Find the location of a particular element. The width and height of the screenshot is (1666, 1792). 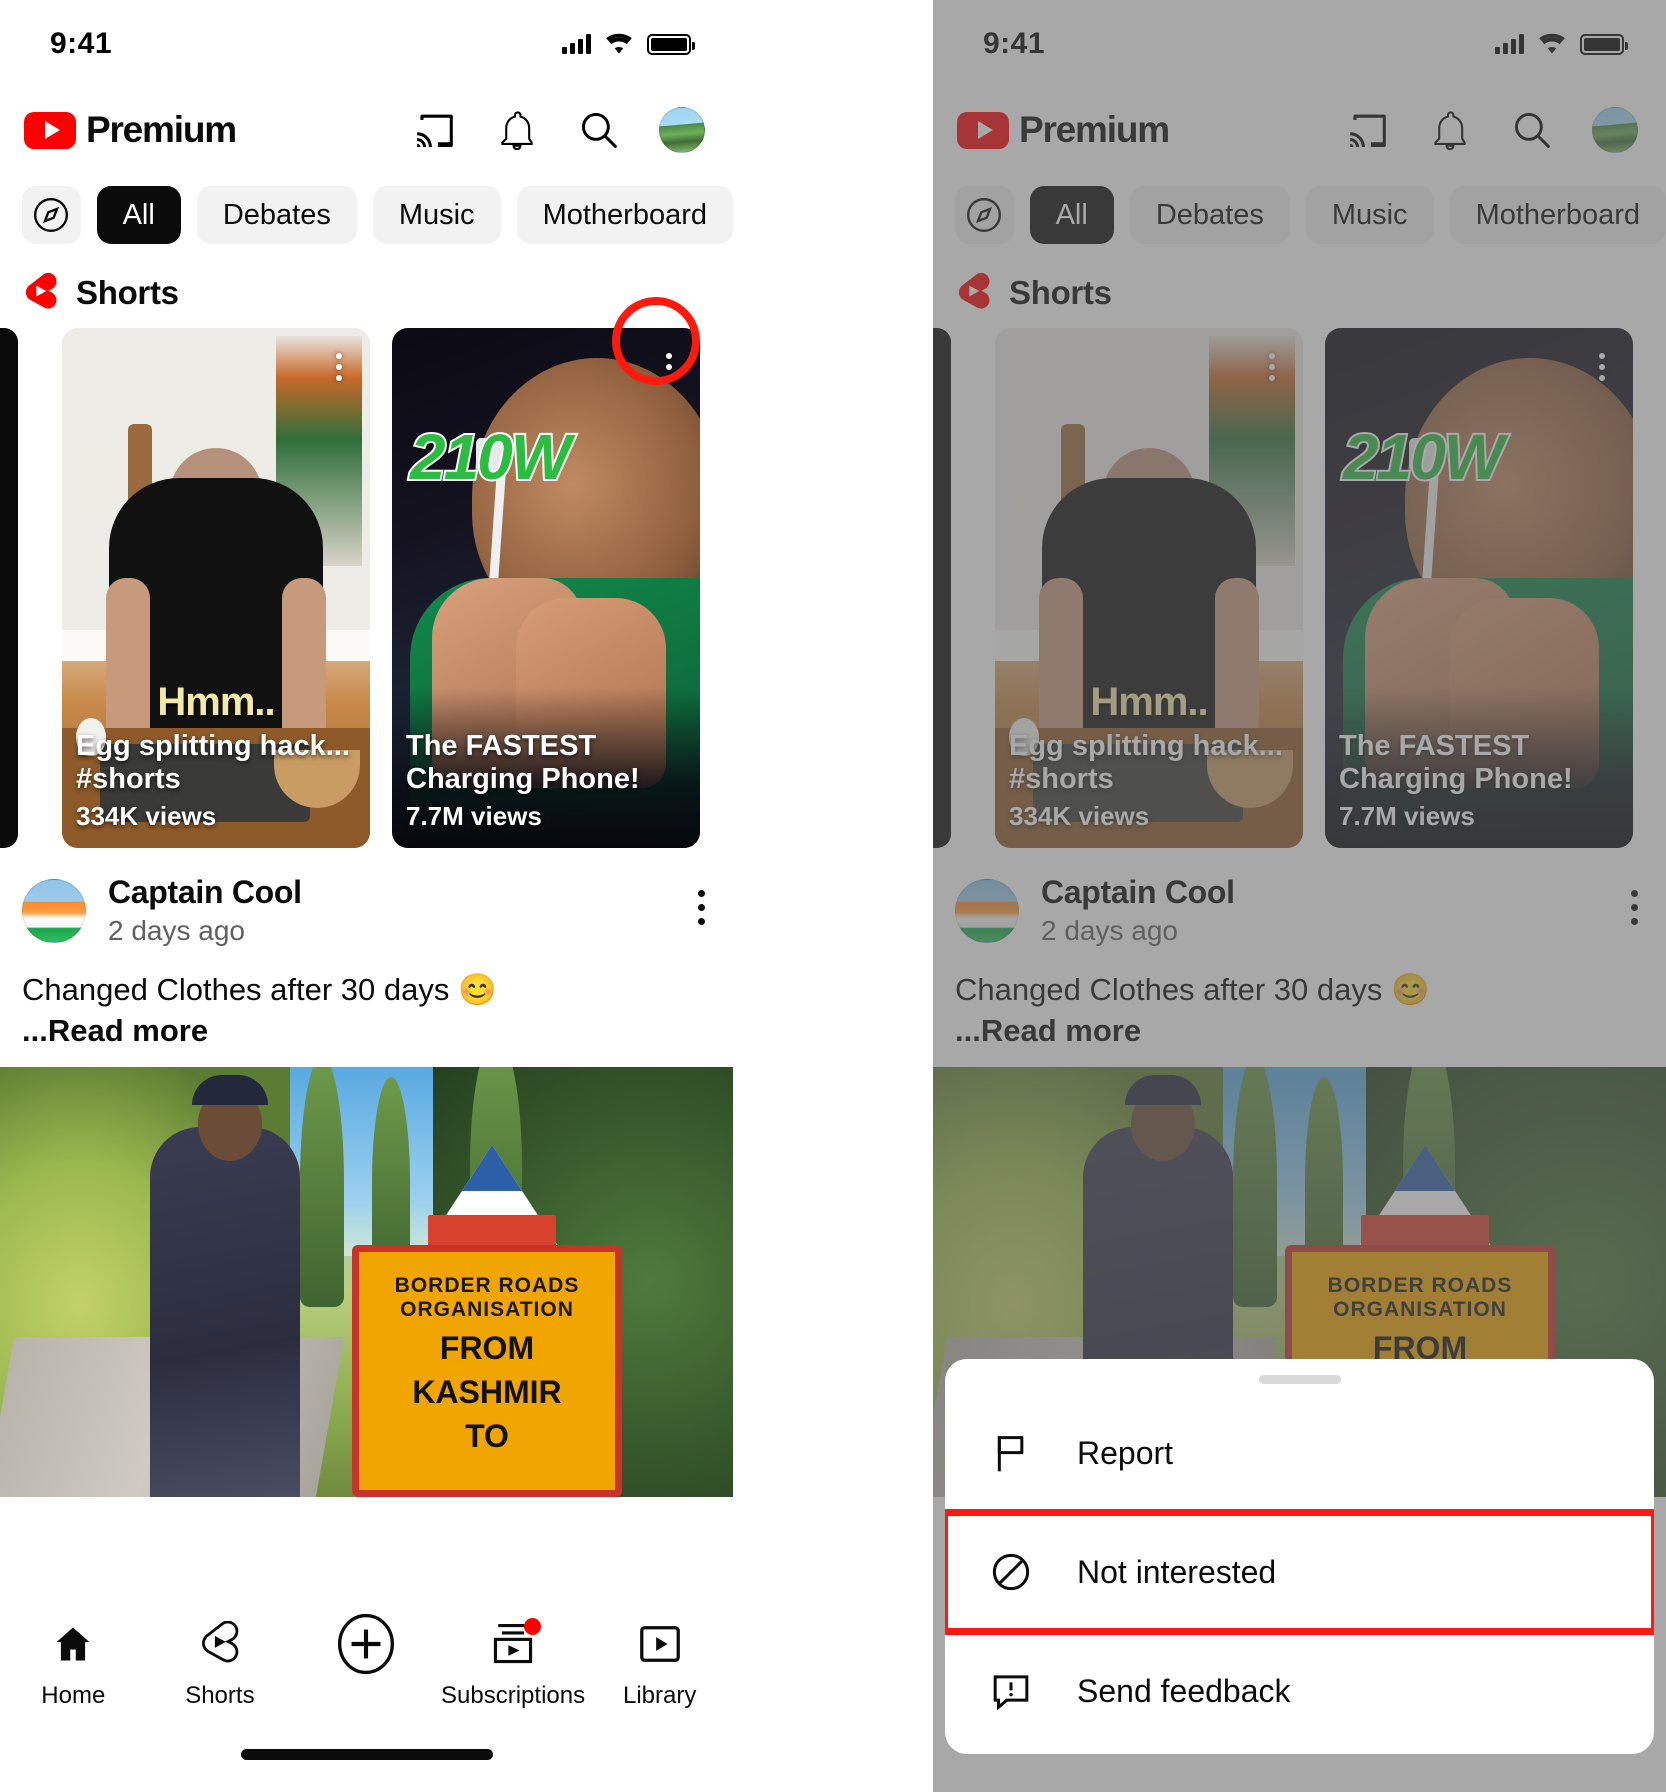

tab-home: Home is located at coordinates (73, 1664).